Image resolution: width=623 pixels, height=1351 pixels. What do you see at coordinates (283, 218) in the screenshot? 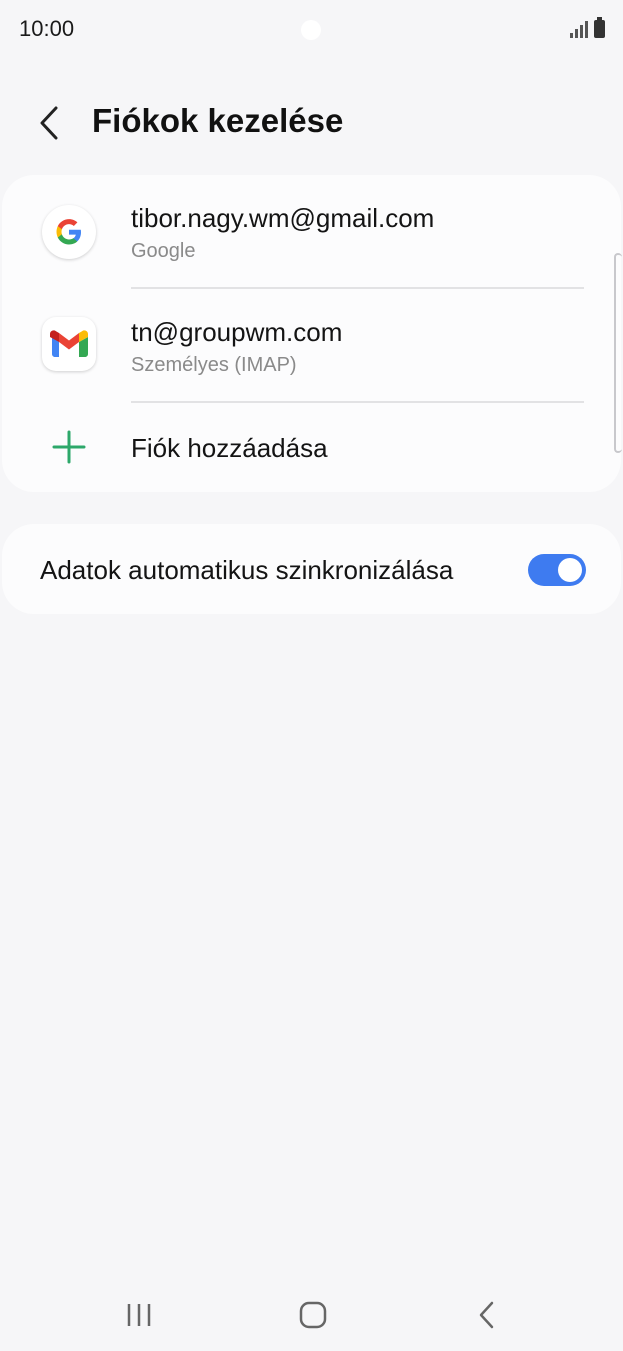
I see `account-email: tibor.nagy.wm@gmail.com` at bounding box center [283, 218].